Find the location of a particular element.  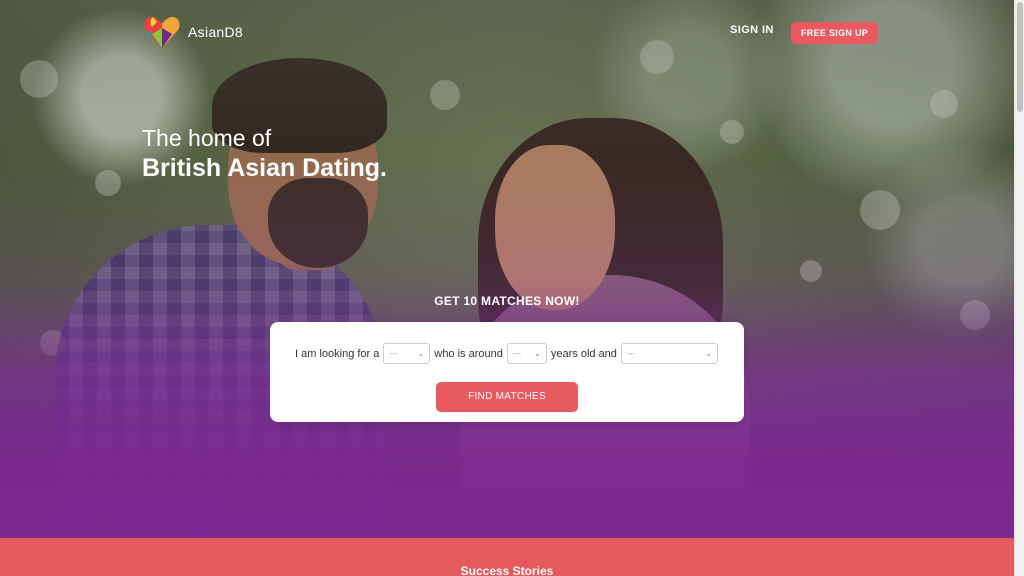

age-select-value: --- is located at coordinates (516, 353).